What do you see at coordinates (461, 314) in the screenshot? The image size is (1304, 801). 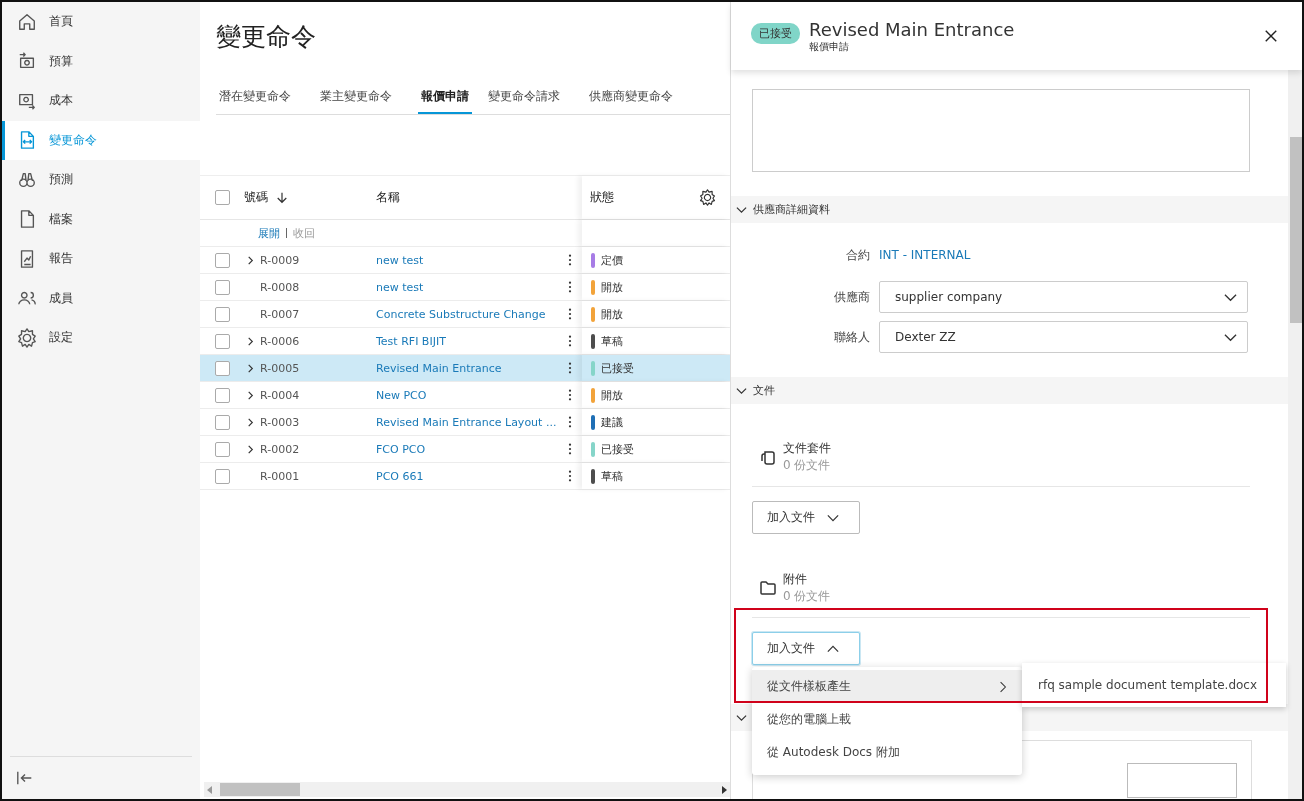 I see `record-link: Concrete Substructure Change` at bounding box center [461, 314].